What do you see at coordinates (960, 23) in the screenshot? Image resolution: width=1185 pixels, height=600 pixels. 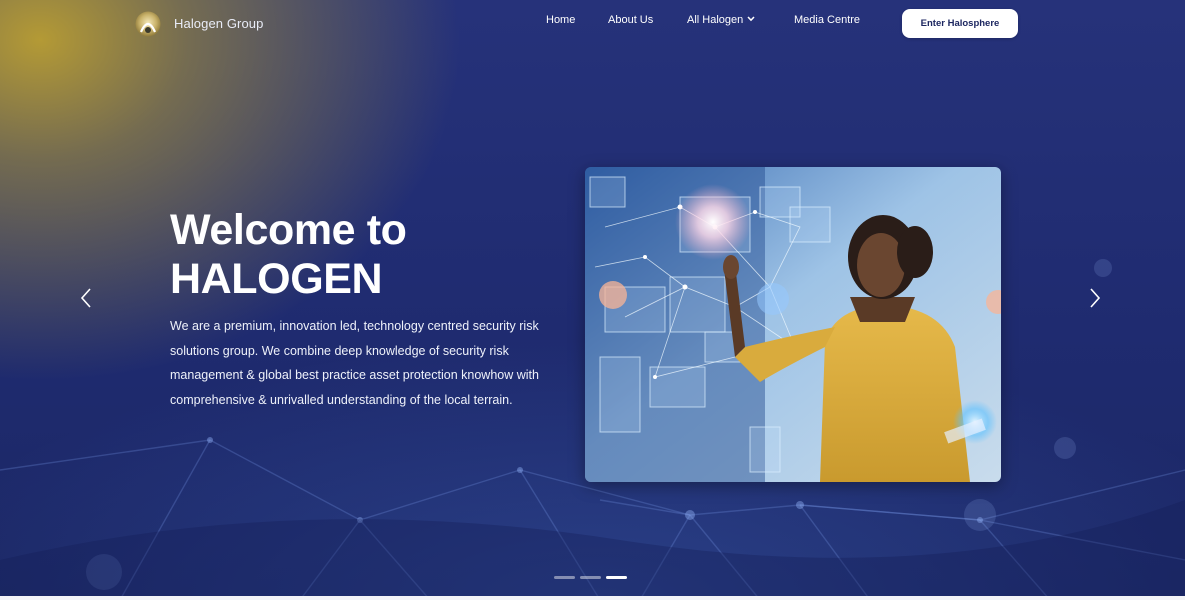 I see `enter-halosphere-button: Enter Halosphere` at bounding box center [960, 23].